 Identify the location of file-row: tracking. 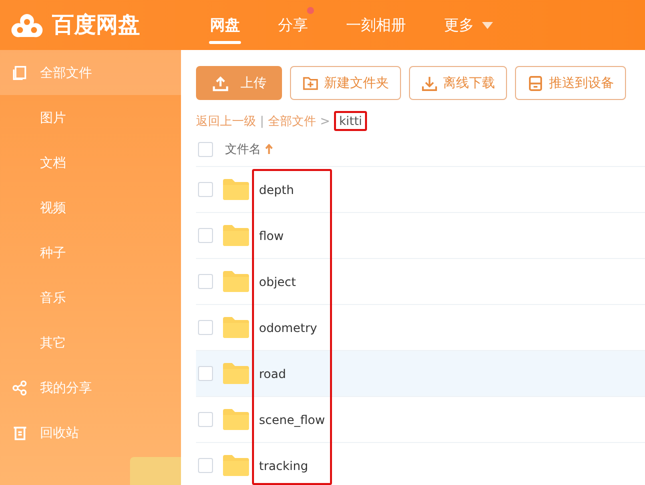
(420, 464).